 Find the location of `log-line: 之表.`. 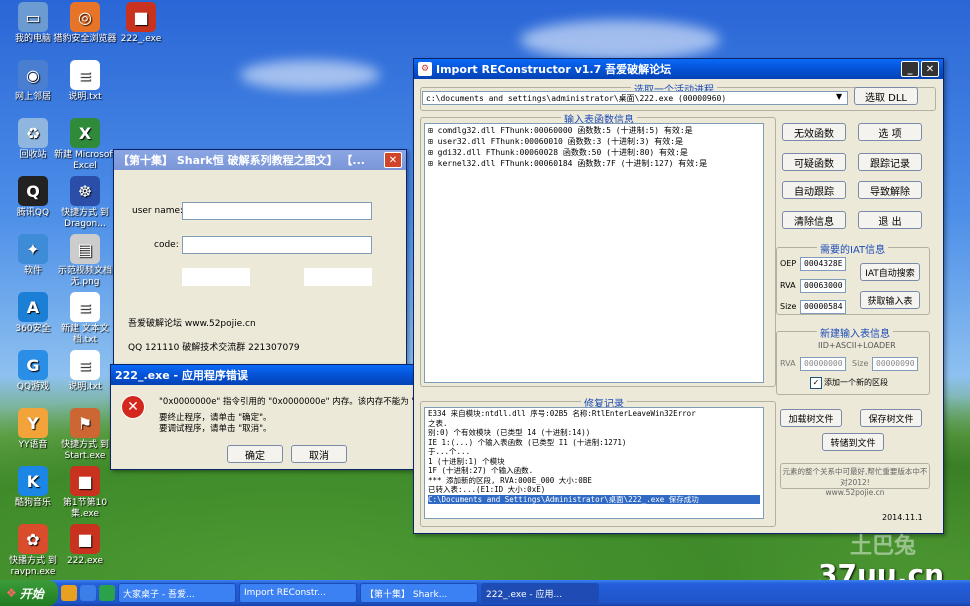

log-line: 之表. is located at coordinates (438, 423).